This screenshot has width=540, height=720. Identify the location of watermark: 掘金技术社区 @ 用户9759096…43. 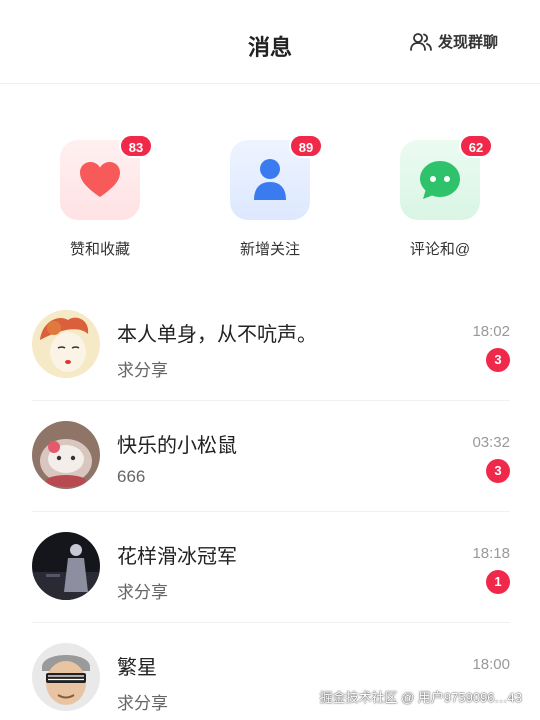
(421, 697).